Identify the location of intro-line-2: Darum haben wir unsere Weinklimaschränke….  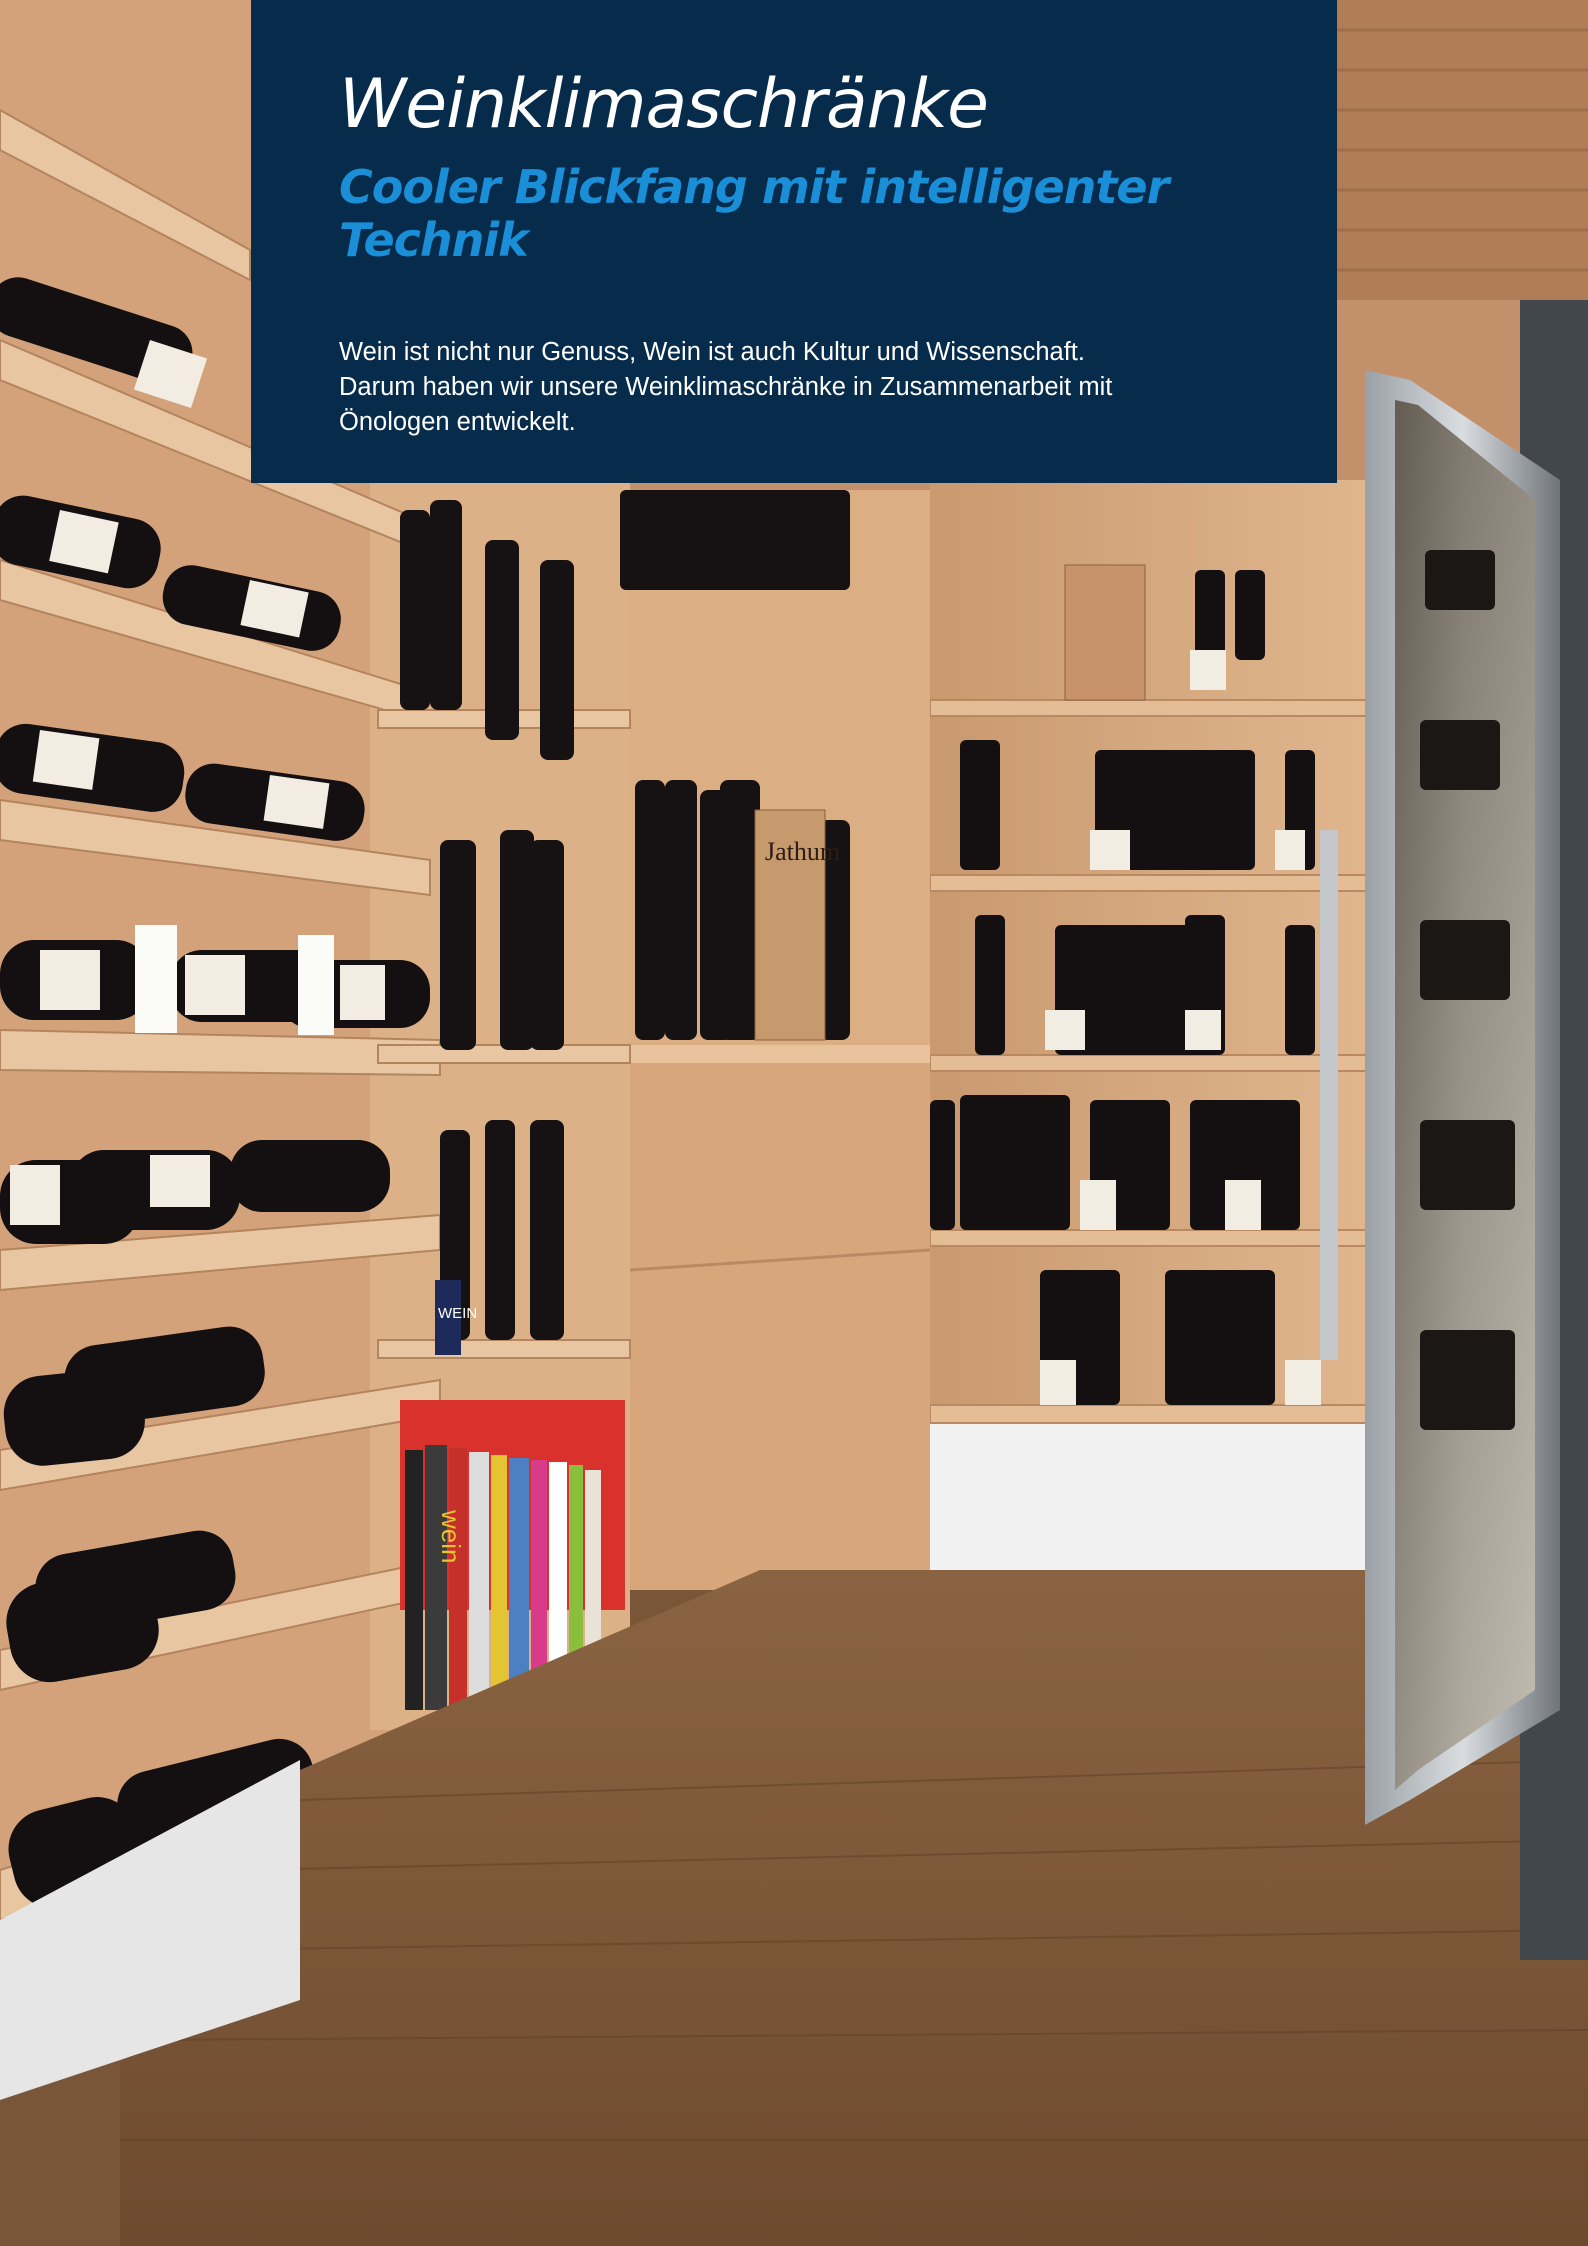
(726, 386).